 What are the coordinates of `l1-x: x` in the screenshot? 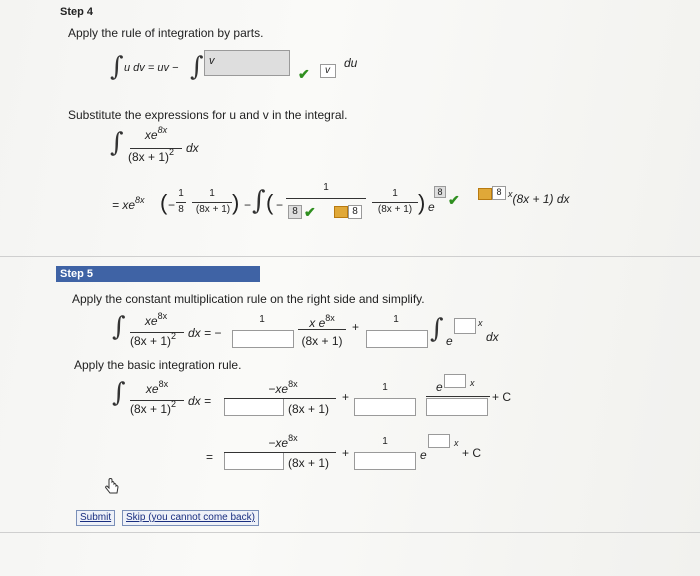 It's located at (480, 323).